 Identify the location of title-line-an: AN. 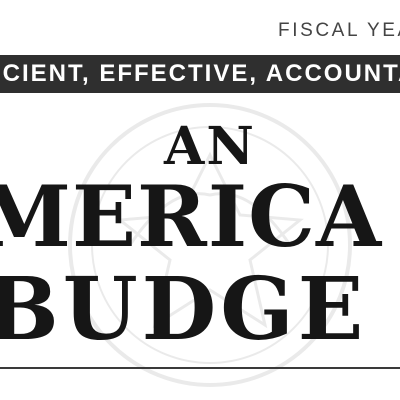
(210, 146).